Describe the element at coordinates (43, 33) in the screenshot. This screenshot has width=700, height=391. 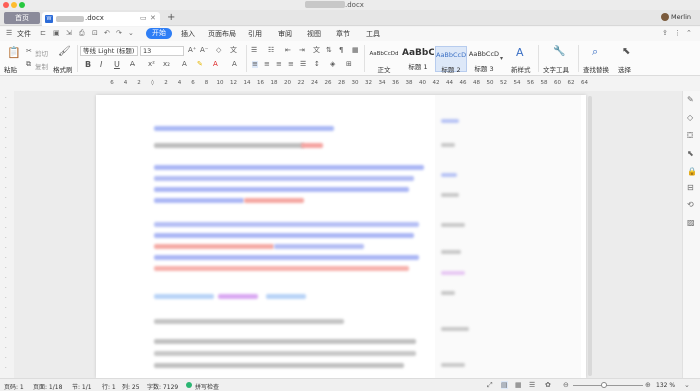
I see `open-folder-icon: ⊏` at that location.